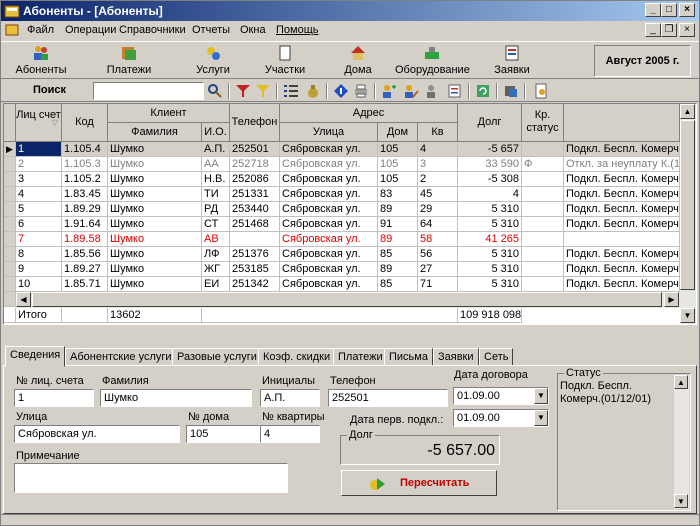 This screenshot has width=700, height=526. What do you see at coordinates (121, 357) in the screenshot?
I see `tab-subscription-services: Абонентские услуги` at bounding box center [121, 357].